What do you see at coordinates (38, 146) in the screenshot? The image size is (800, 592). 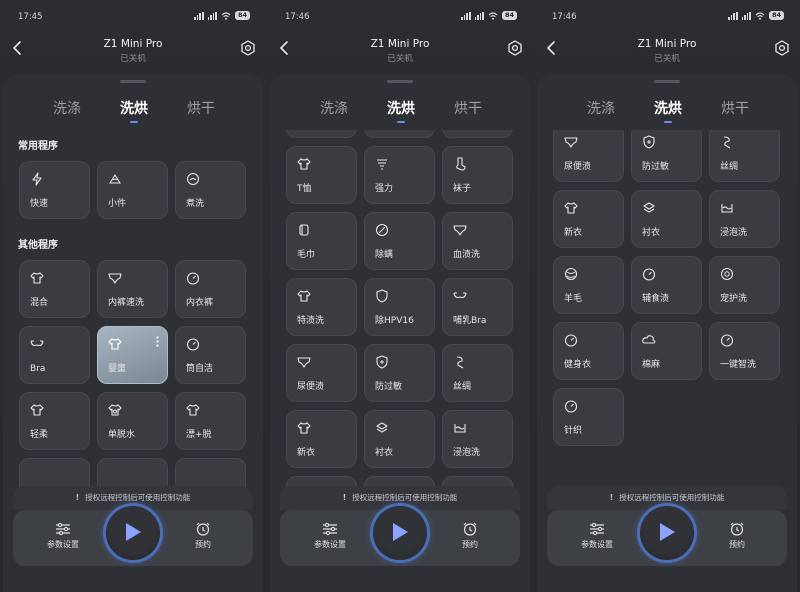 I see `section-common: 常用程序` at bounding box center [38, 146].